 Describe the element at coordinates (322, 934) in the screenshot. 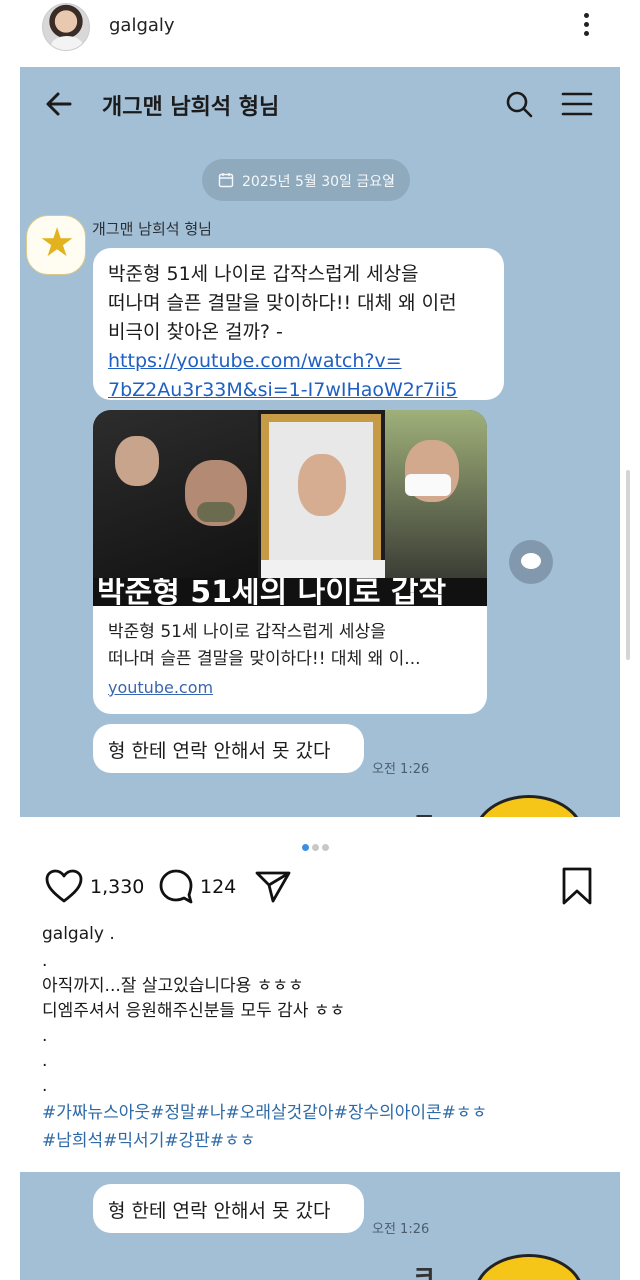

I see `caption-username: galgaly .` at that location.